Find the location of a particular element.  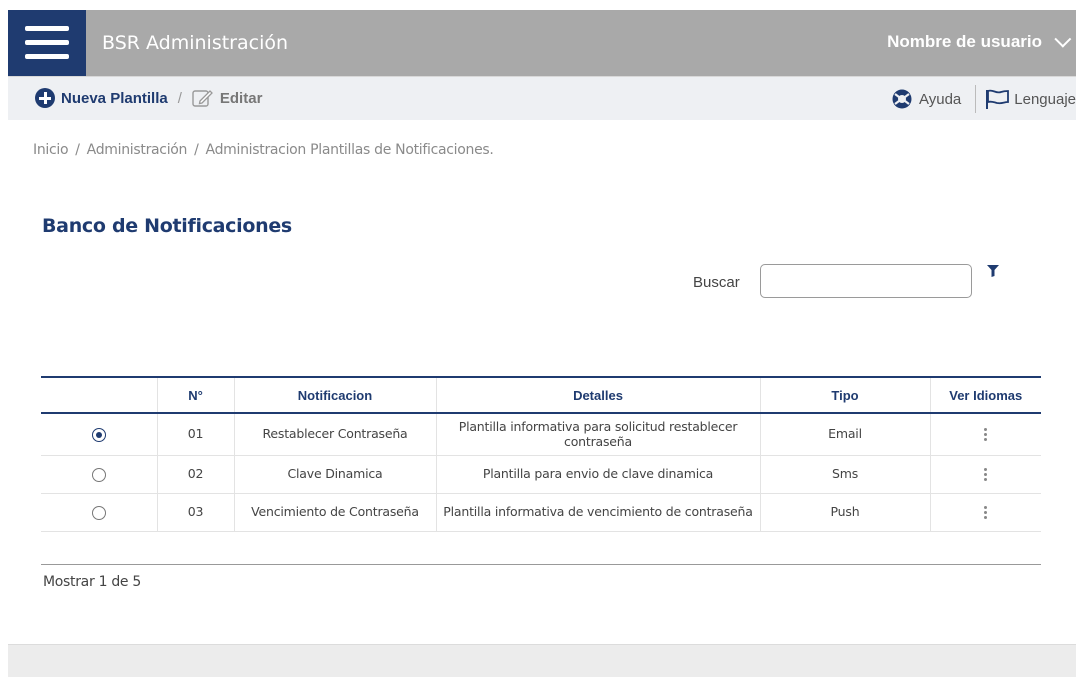

column-header-number: N° is located at coordinates (196, 395).